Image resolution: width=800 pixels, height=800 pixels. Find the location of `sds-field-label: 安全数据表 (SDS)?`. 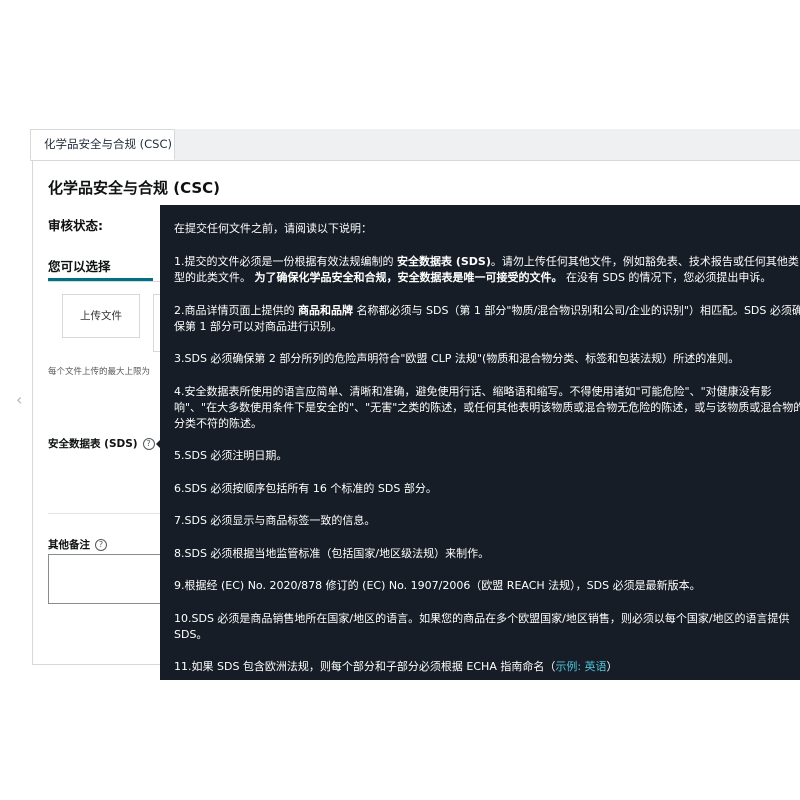

sds-field-label: 安全数据表 (SDS)? is located at coordinates (101, 443).